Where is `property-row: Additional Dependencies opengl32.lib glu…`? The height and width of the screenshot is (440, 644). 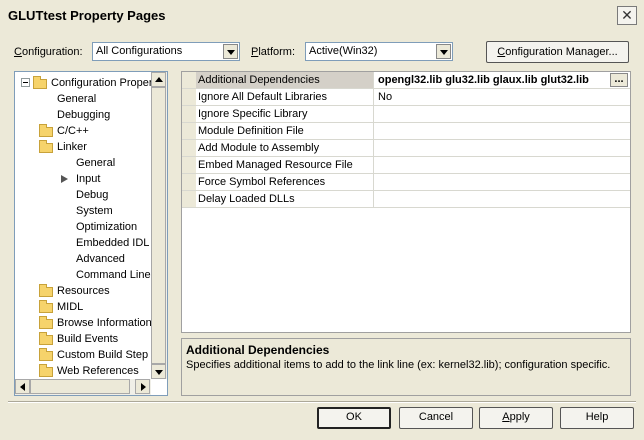
property-row: Additional Dependencies opengl32.lib glu… is located at coordinates (406, 80).